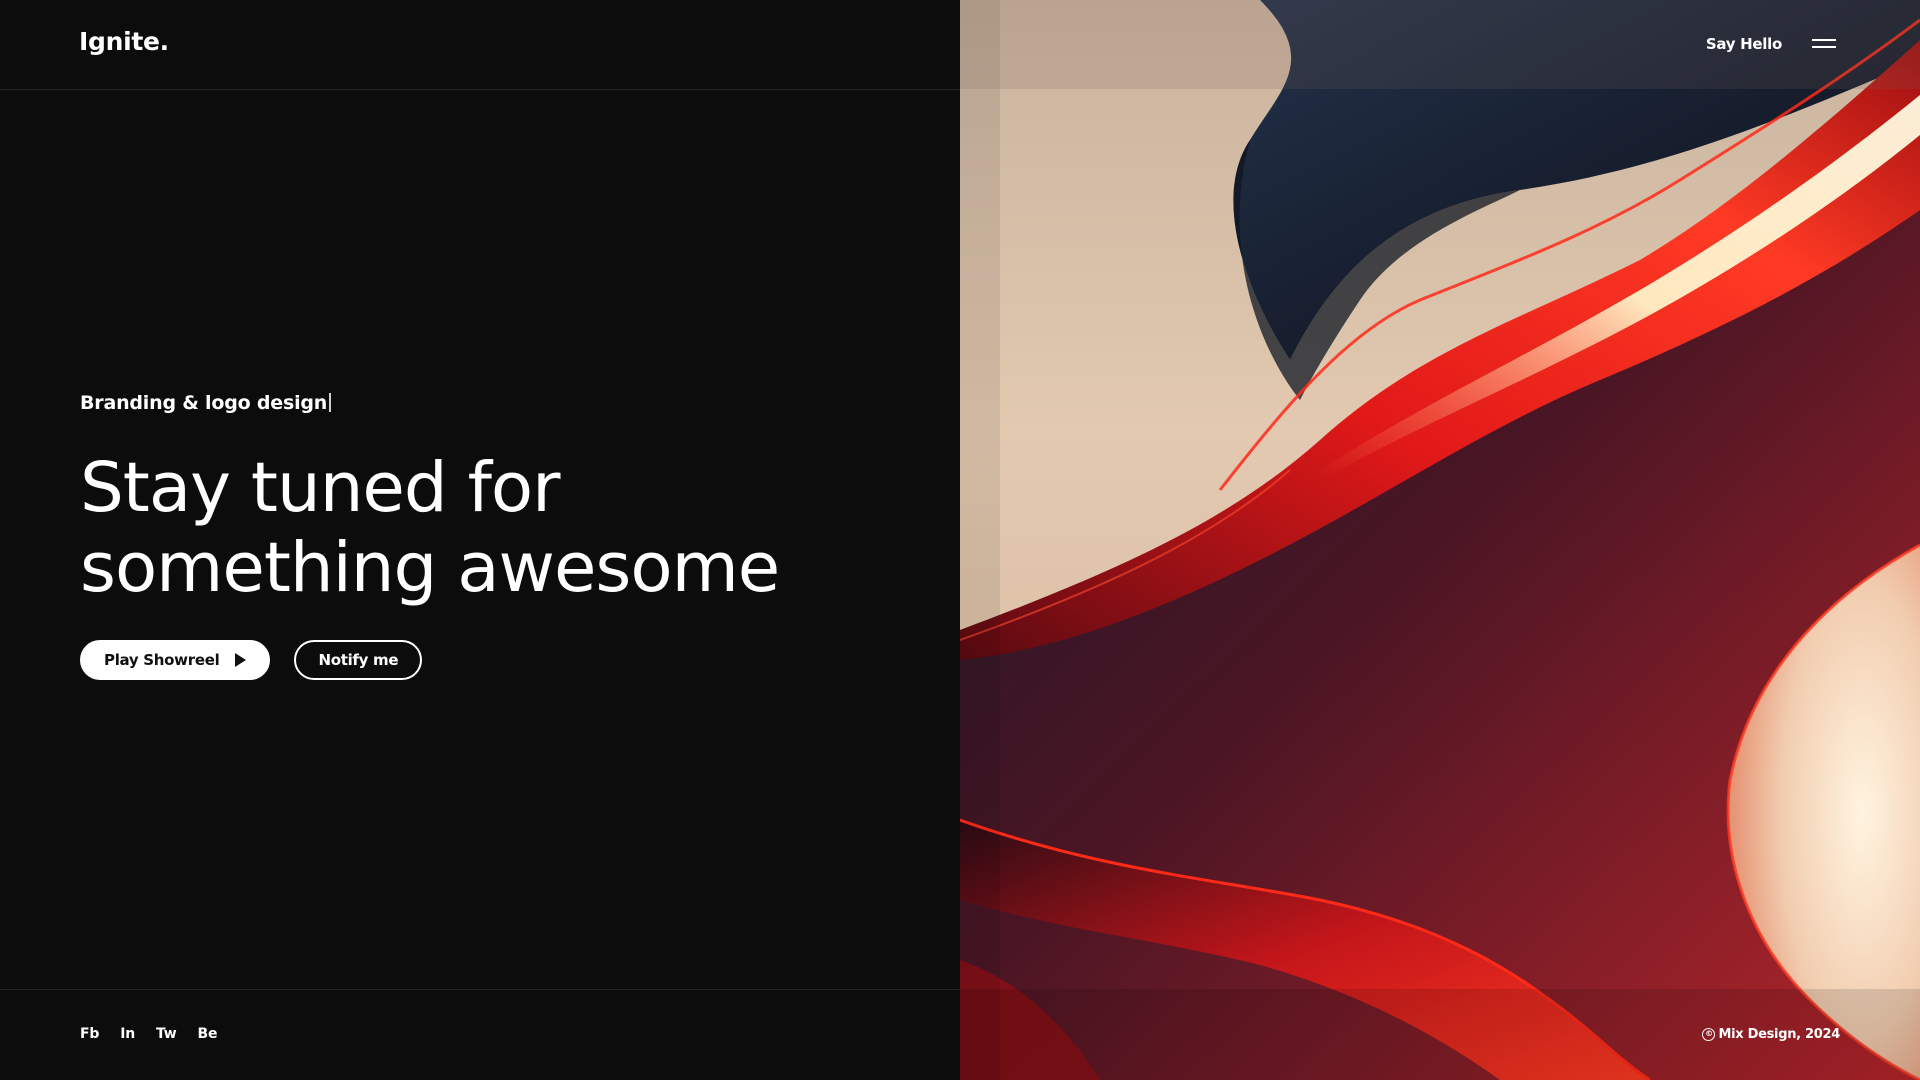 This screenshot has width=1920, height=1080. What do you see at coordinates (148, 1034) in the screenshot?
I see `social-links: Fb In Tw Be` at bounding box center [148, 1034].